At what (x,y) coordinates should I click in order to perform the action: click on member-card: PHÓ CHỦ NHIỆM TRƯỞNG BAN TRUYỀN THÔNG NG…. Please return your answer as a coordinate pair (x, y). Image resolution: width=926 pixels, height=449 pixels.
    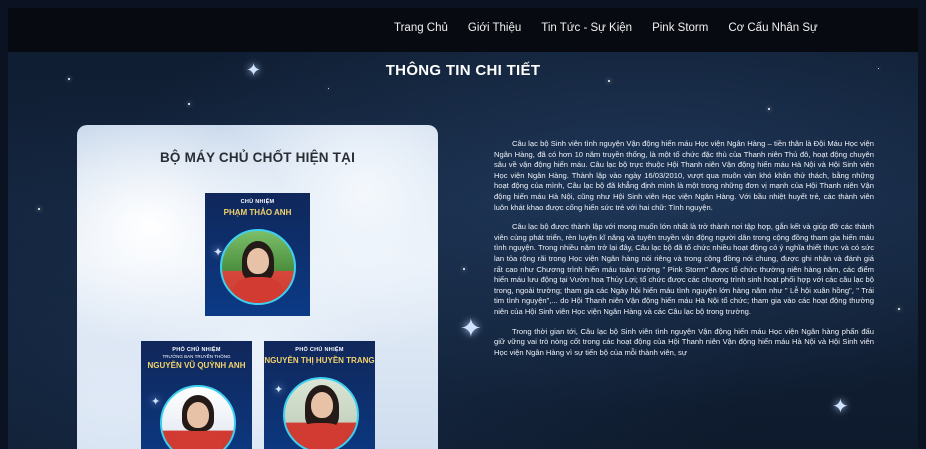
    Looking at the image, I should click on (196, 395).